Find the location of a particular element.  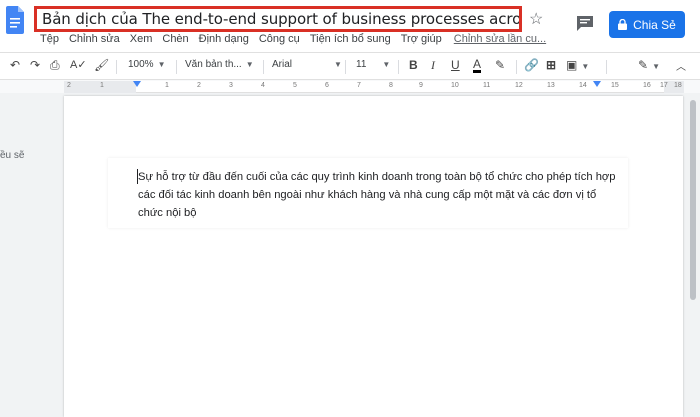

link-icon: 🔗 is located at coordinates (531, 65).